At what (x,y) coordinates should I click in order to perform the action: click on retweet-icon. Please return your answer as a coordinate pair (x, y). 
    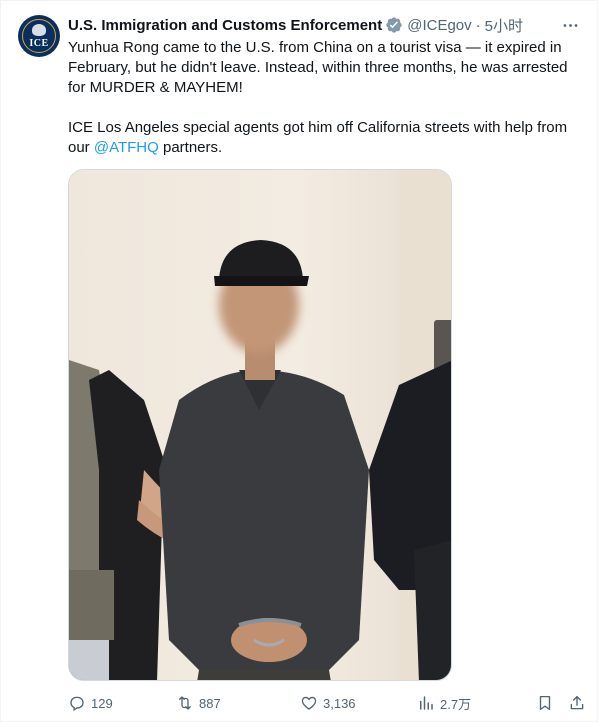
    Looking at the image, I should click on (185, 703).